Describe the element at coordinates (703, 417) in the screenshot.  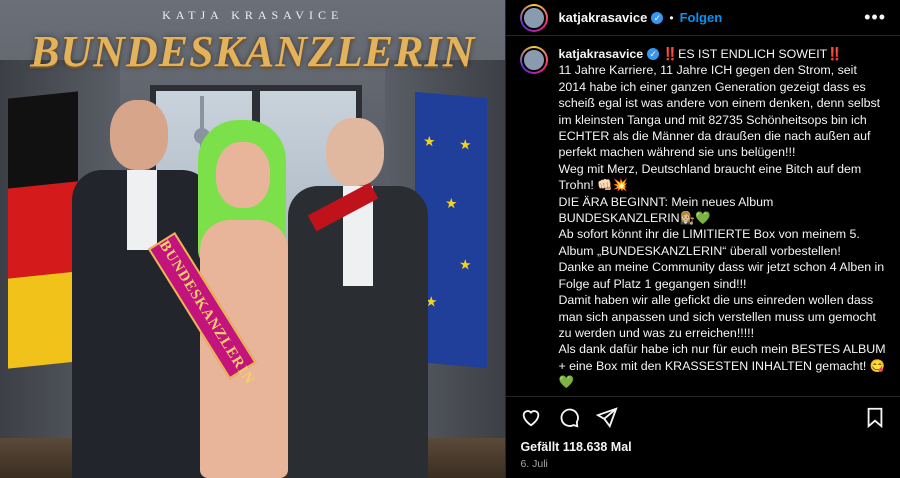
I see `action-bar` at that location.